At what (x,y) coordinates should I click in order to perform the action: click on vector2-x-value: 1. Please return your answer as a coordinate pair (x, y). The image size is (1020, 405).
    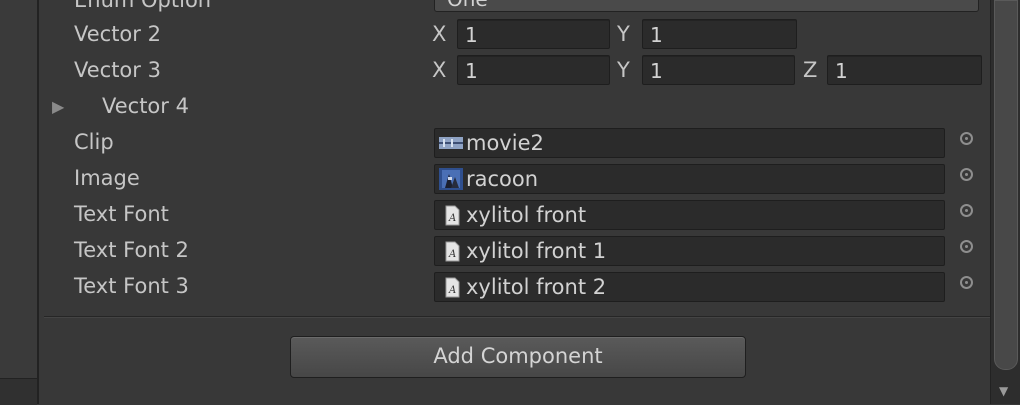
    Looking at the image, I should click on (471, 35).